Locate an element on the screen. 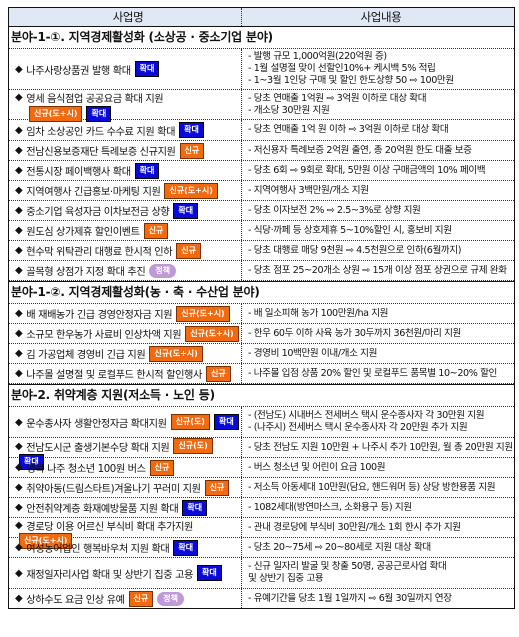  detail-line: - 당초 20~75세 ⇨ 20~80세로 지원 대상 확대 is located at coordinates (339, 547).